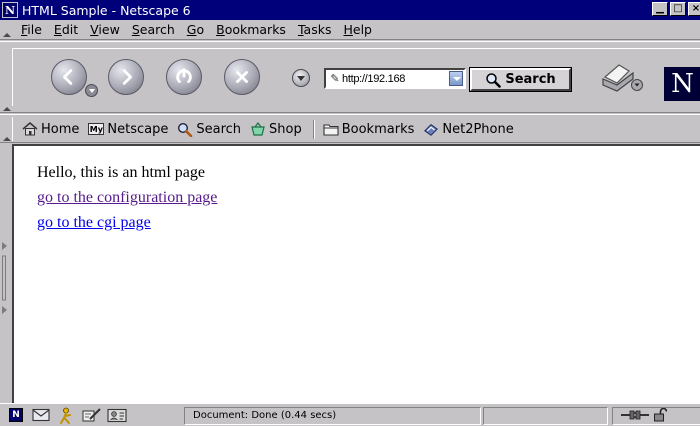 The image size is (700, 426). What do you see at coordinates (4, 279) in the screenshot?
I see `sidebar-toggle-grip-icon` at bounding box center [4, 279].